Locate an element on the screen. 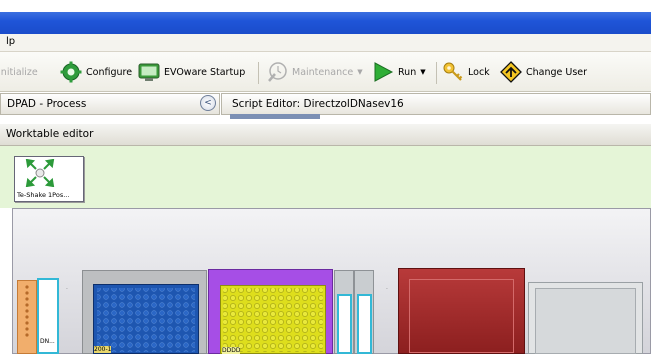 The width and height of the screenshot is (651, 354). plate-label: 200-1 is located at coordinates (103, 349).